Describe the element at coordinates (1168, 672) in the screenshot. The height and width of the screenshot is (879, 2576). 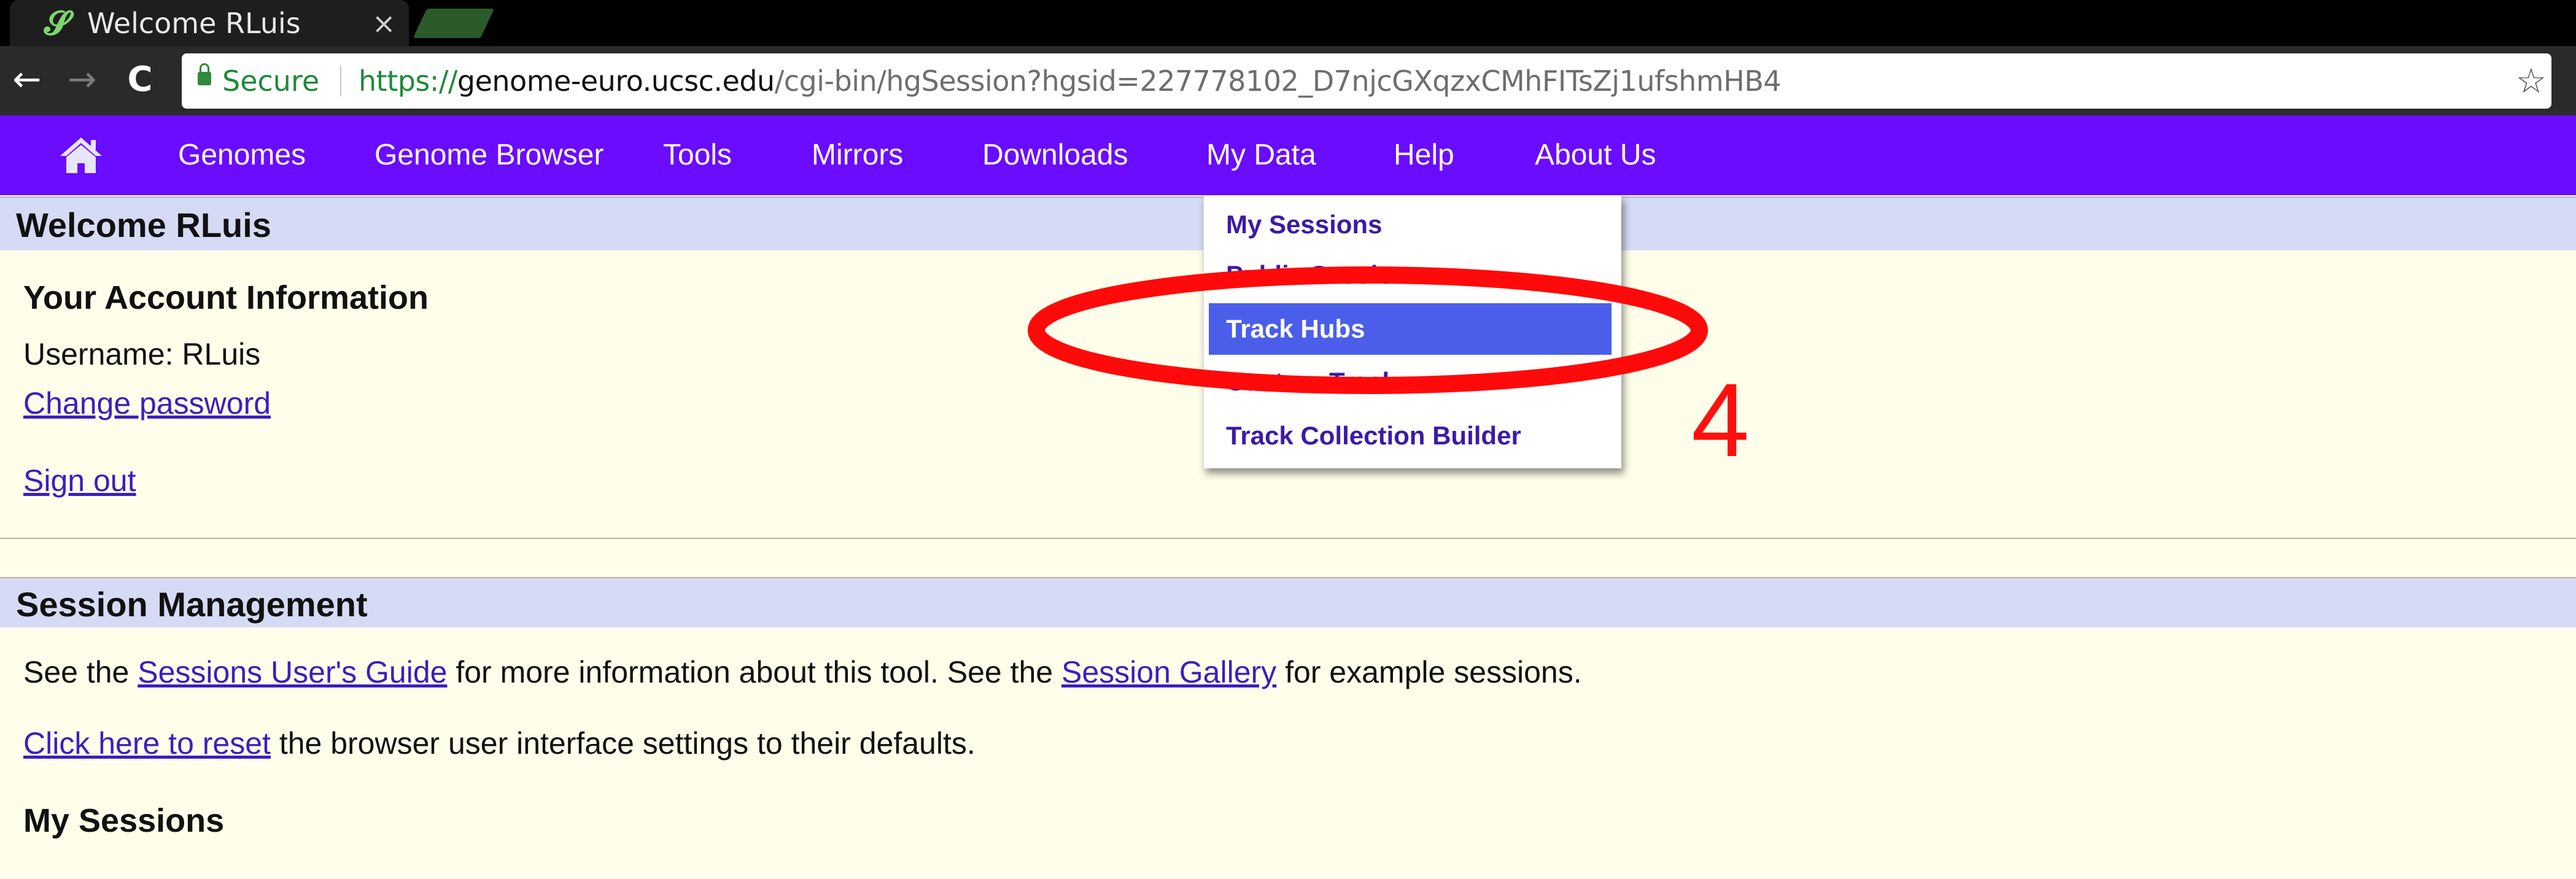
I see `session-gallery-link: Session Gallery` at that location.